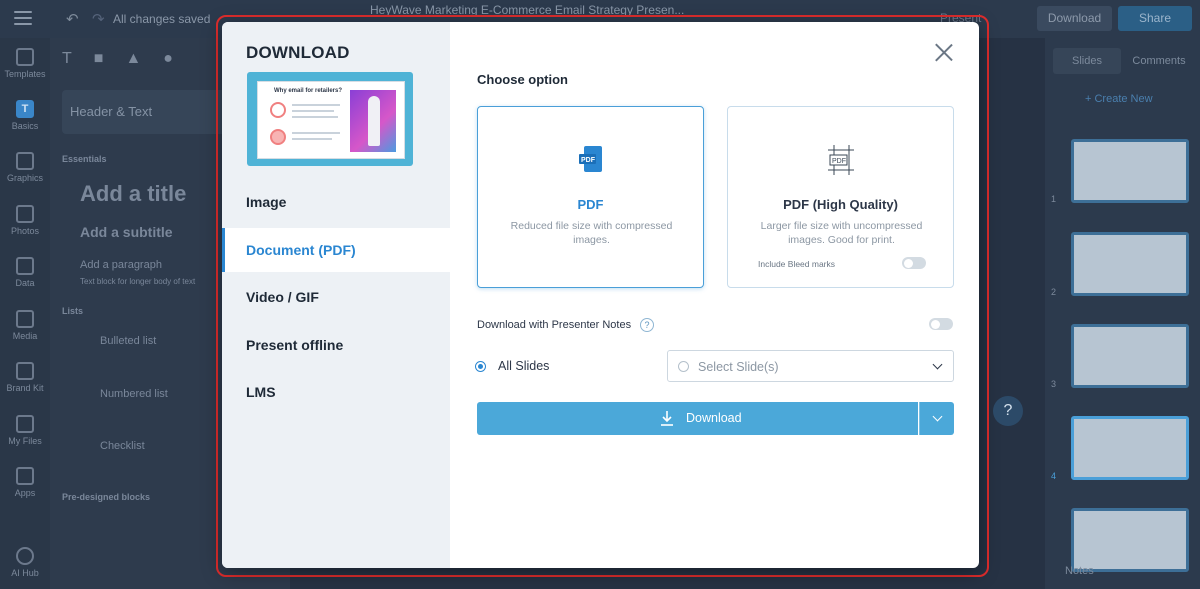 This screenshot has width=1200, height=589. What do you see at coordinates (25, 109) in the screenshot?
I see `text-icon: T` at bounding box center [25, 109].